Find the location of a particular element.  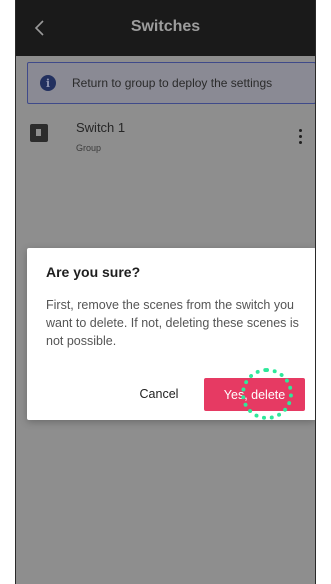

app-header: Switches is located at coordinates (165, 28).